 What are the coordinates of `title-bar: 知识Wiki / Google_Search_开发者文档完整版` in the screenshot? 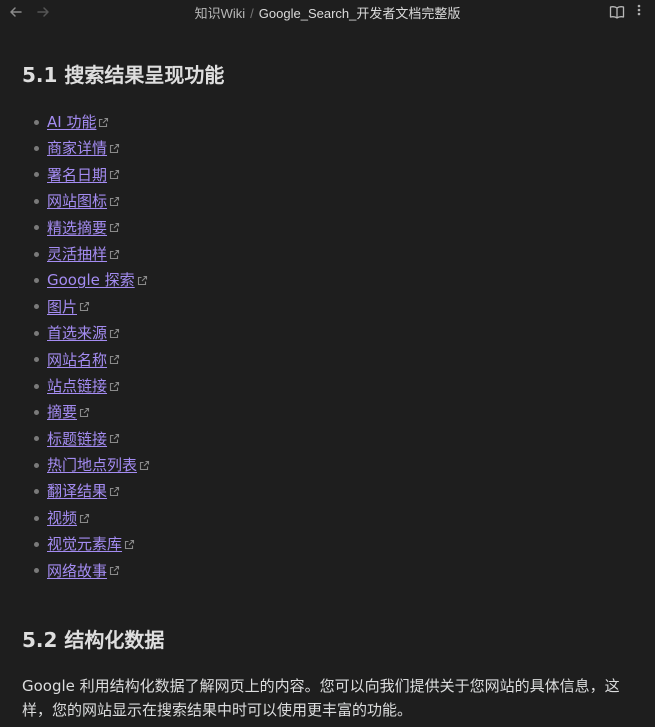 It's located at (327, 11).